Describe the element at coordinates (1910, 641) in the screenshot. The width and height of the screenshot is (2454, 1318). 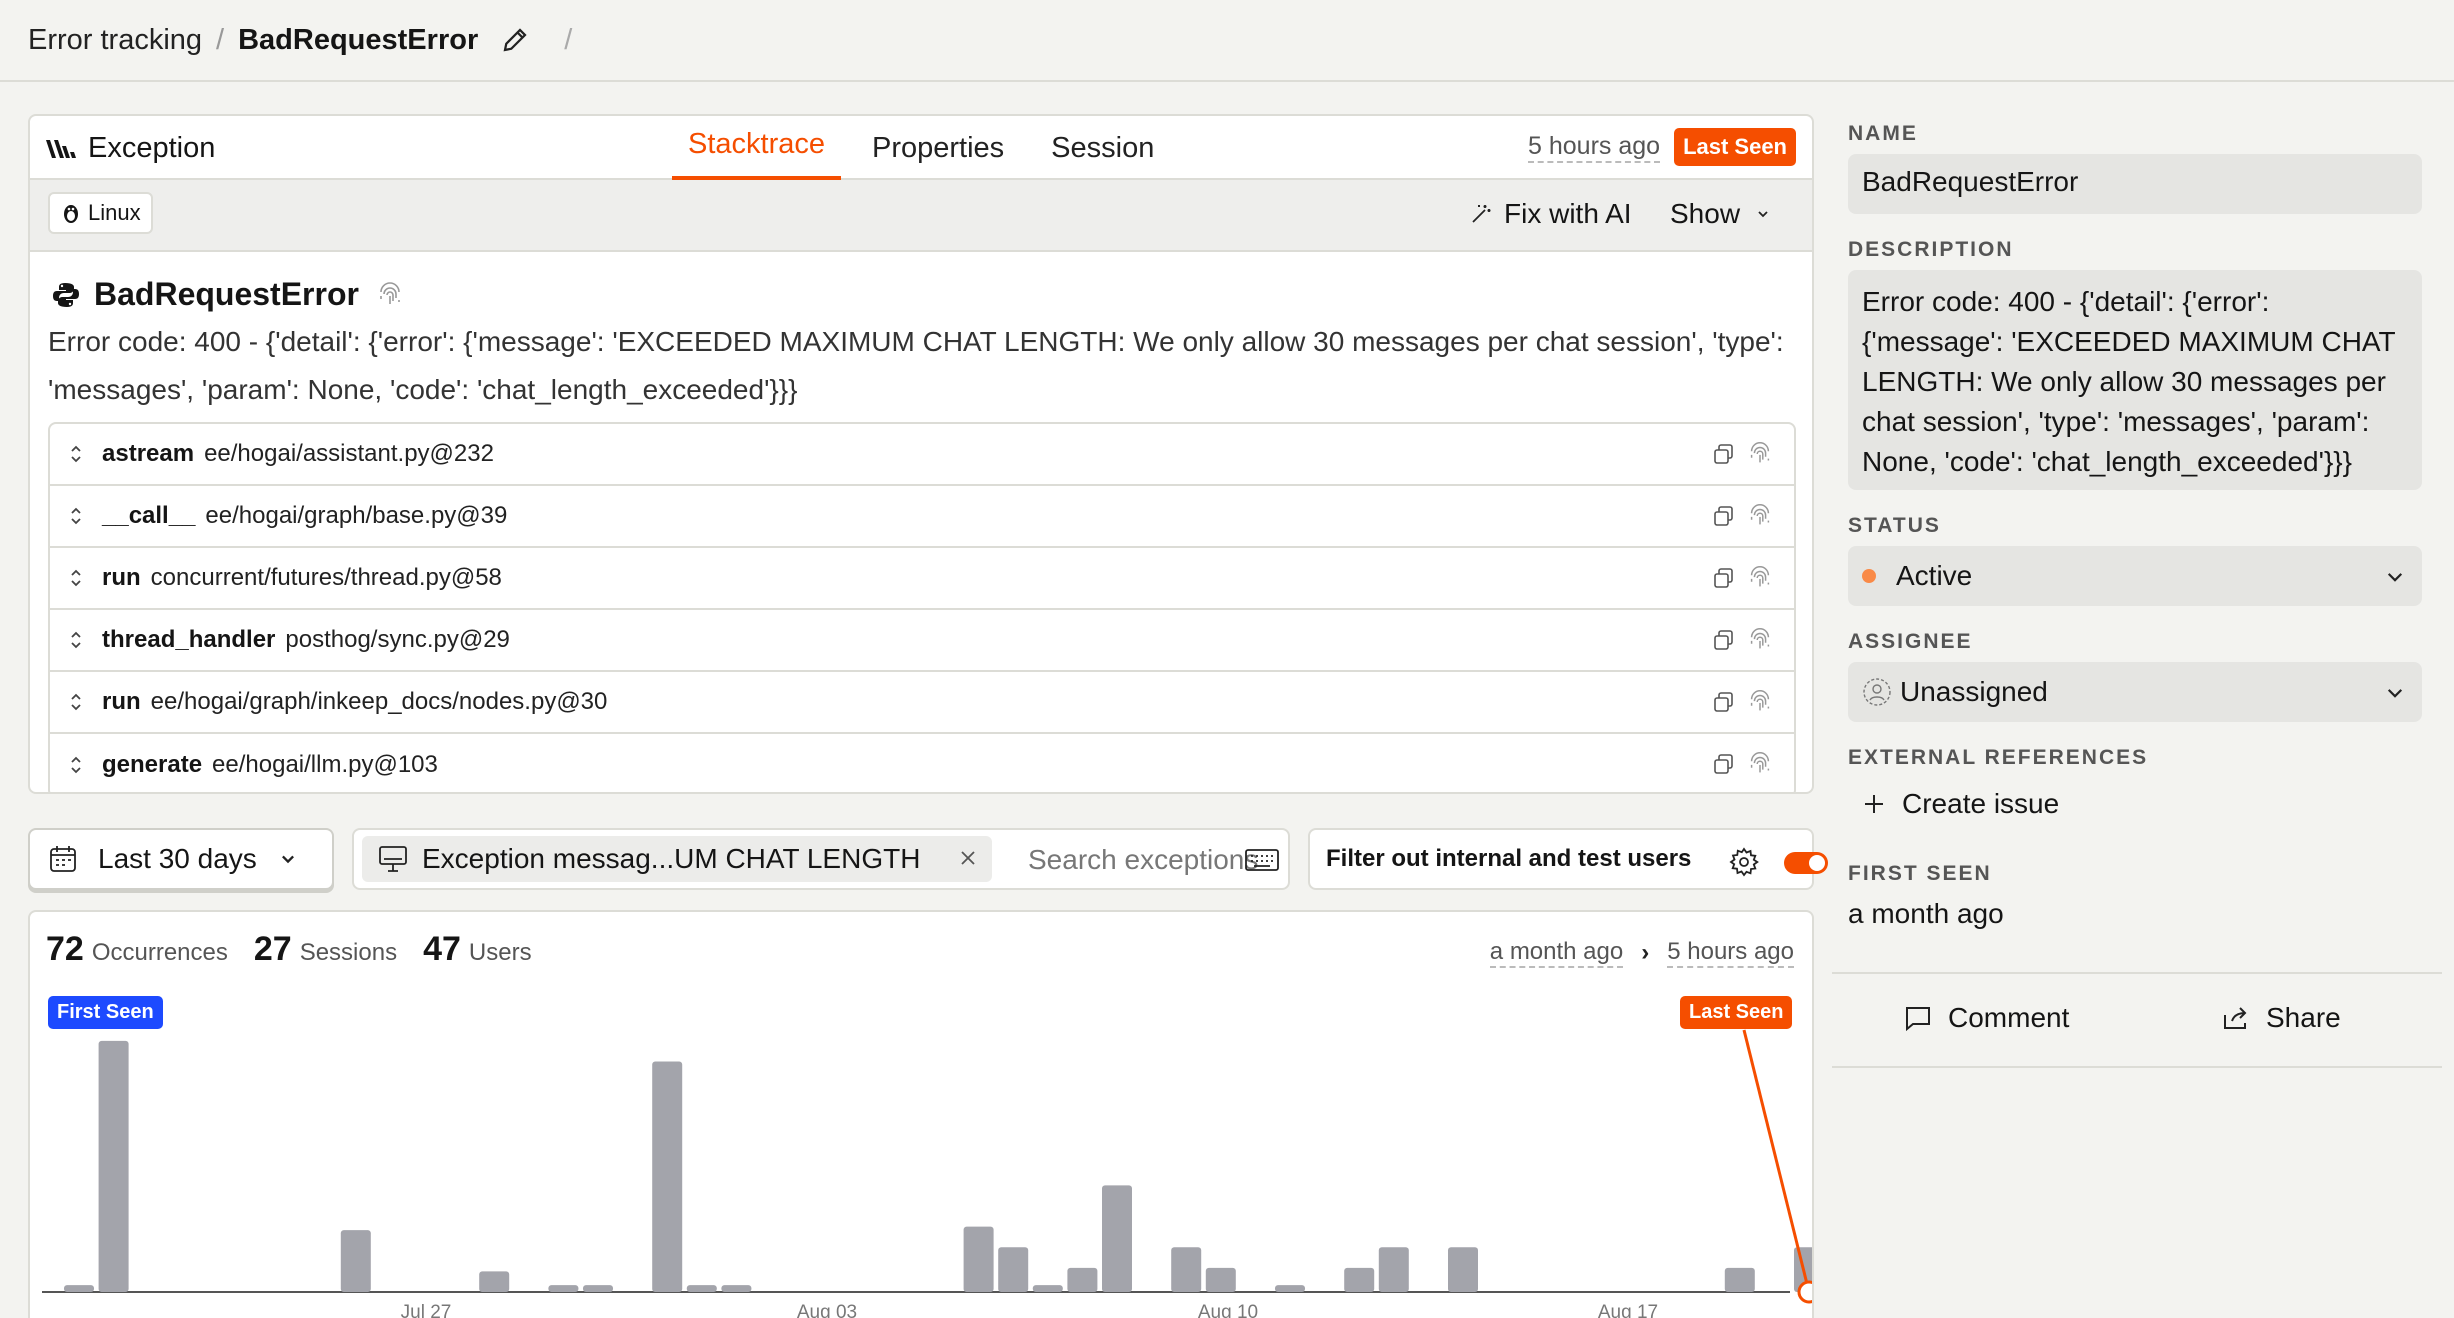
I see `assignee-label: ASSIGNEE` at that location.